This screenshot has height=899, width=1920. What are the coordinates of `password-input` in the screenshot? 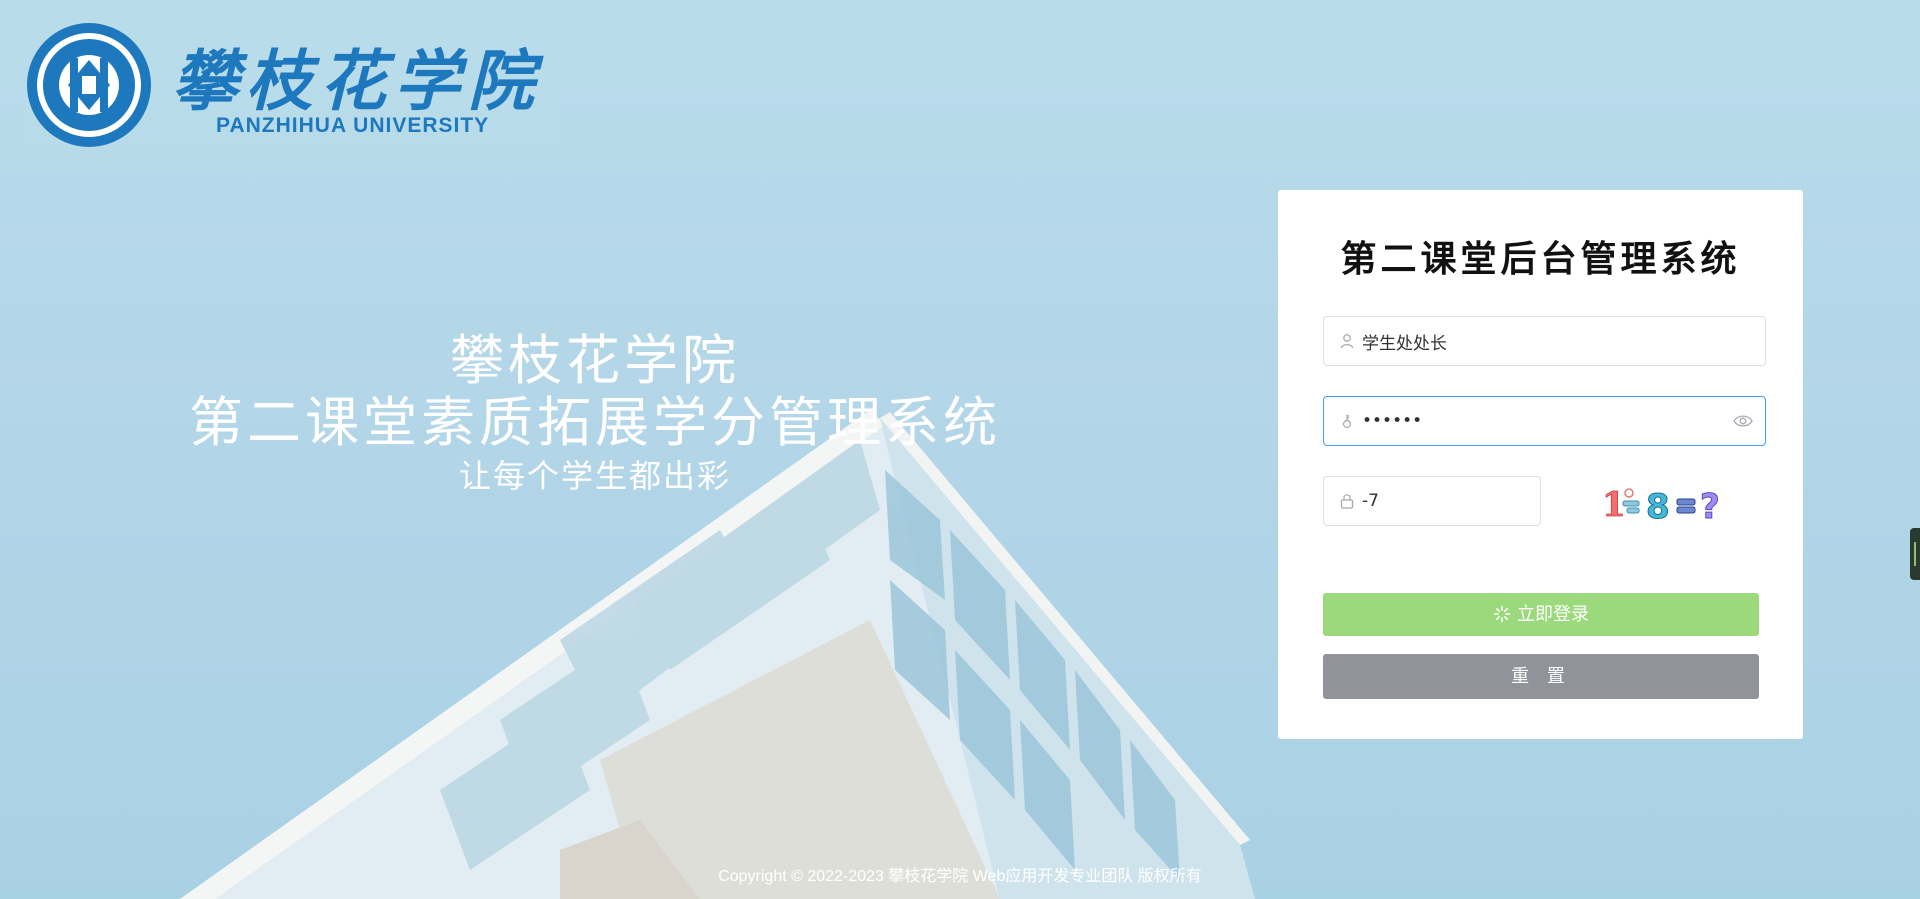 It's located at (1537, 421).